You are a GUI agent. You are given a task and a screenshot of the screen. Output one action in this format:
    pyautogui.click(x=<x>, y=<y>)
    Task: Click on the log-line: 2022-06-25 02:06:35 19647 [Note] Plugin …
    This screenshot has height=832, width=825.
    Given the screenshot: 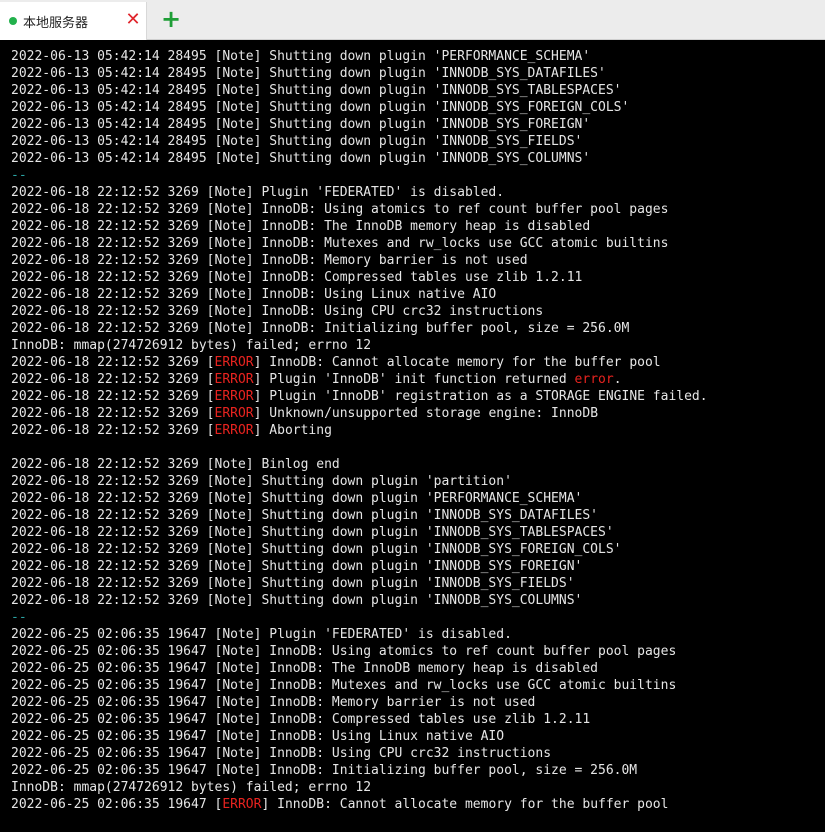 What is the action you would take?
    pyautogui.click(x=261, y=634)
    